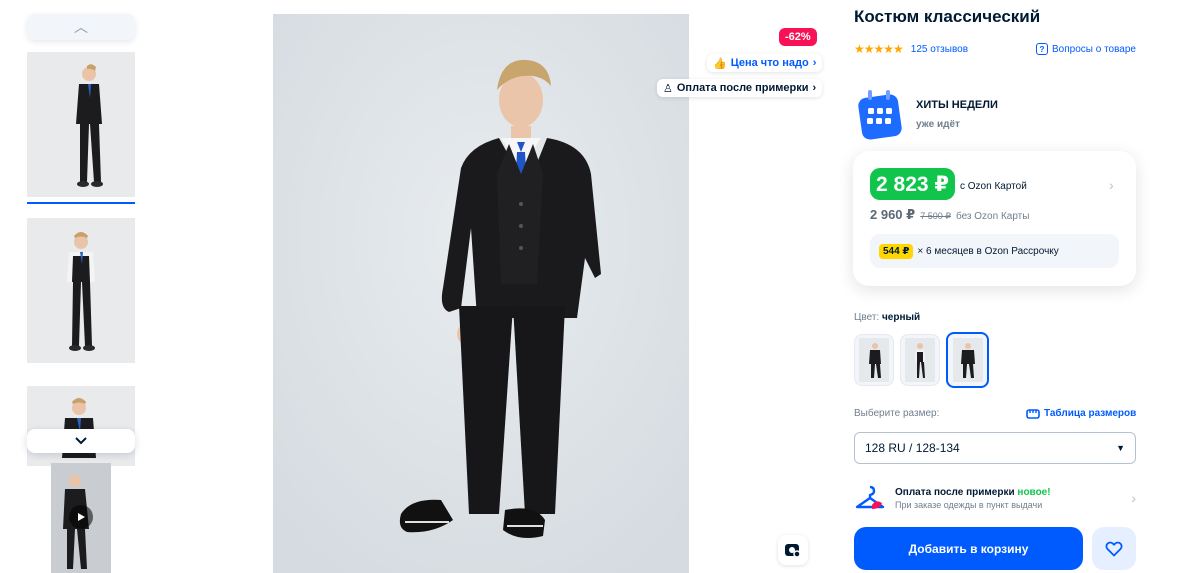 This screenshot has width=1200, height=573. I want to click on thumbnails-down-button, so click(81, 441).